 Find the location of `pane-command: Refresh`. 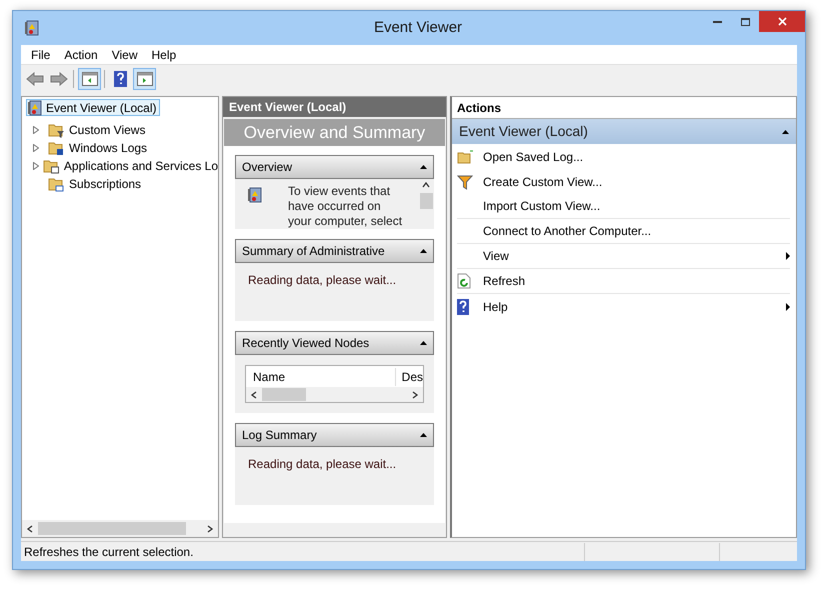

pane-command: Refresh is located at coordinates (623, 281).